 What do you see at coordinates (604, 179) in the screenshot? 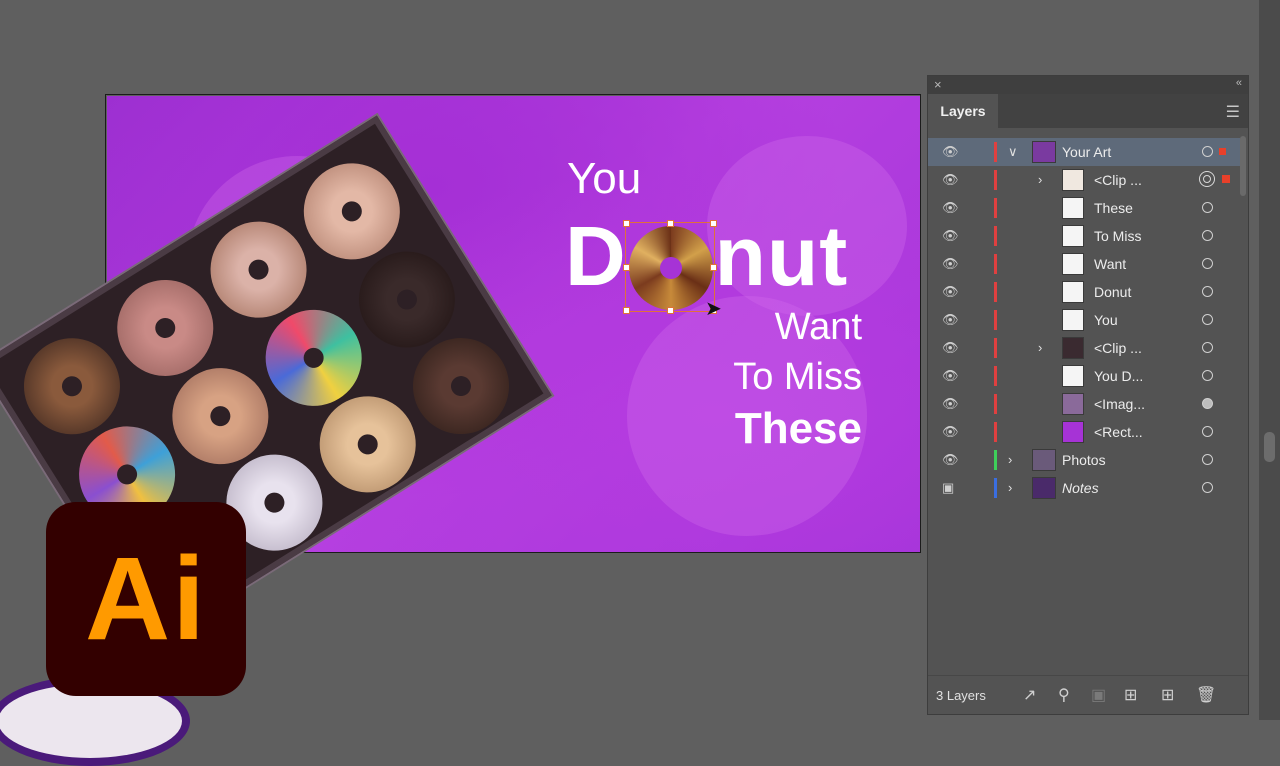
I see `headline-you: You` at bounding box center [604, 179].